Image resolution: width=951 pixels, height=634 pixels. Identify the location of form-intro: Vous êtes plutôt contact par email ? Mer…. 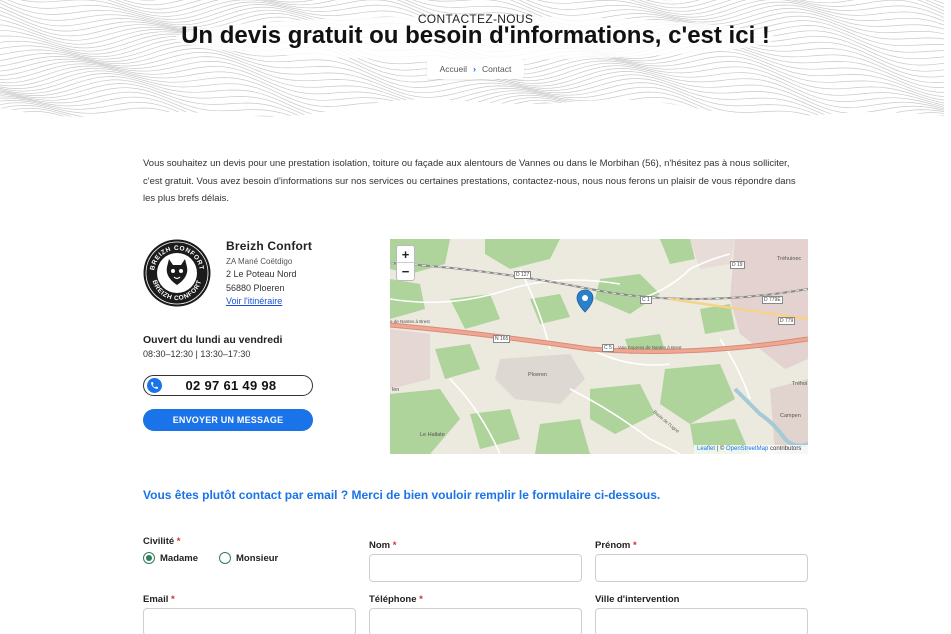
(402, 495).